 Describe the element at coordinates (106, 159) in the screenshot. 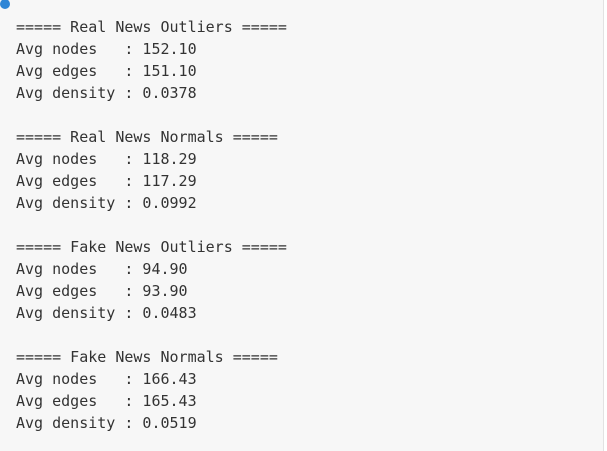

I see `stat-line: Avg nodes : 118.29` at that location.